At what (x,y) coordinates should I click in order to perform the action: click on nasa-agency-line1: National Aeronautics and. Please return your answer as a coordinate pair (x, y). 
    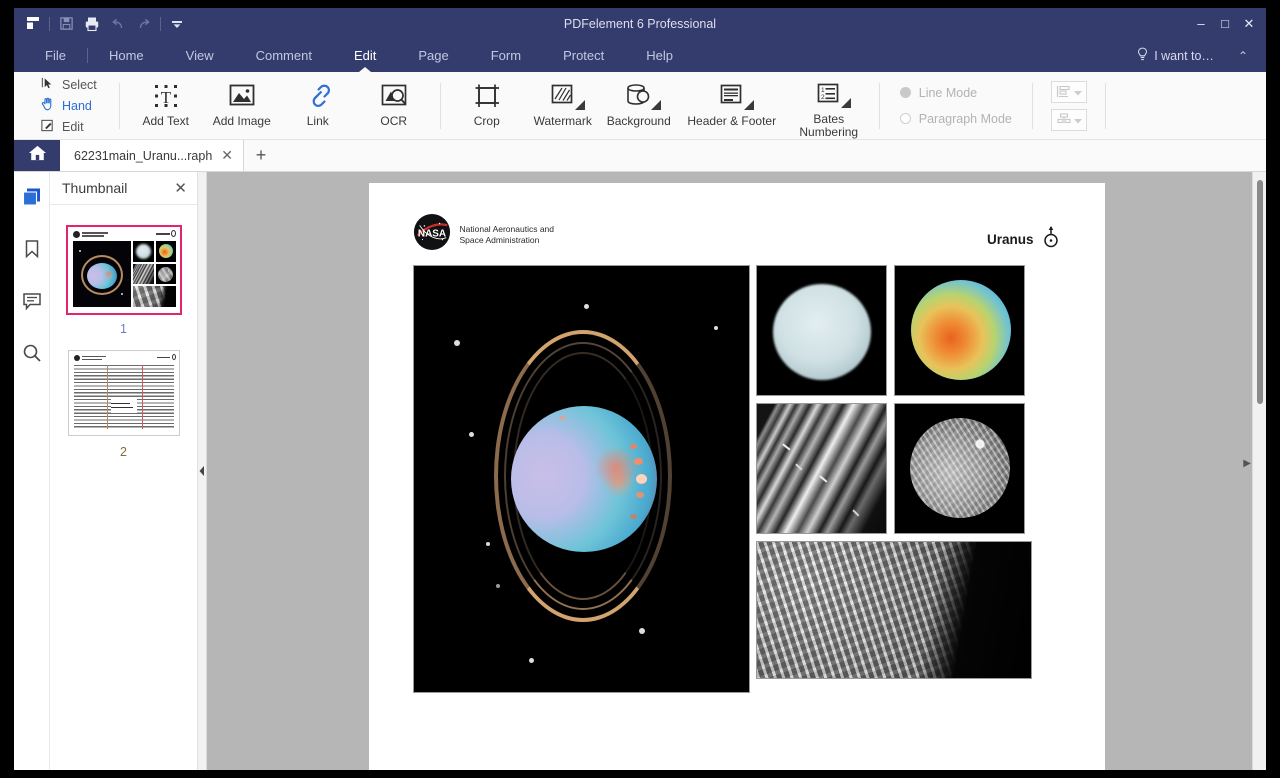
    Looking at the image, I should click on (507, 228).